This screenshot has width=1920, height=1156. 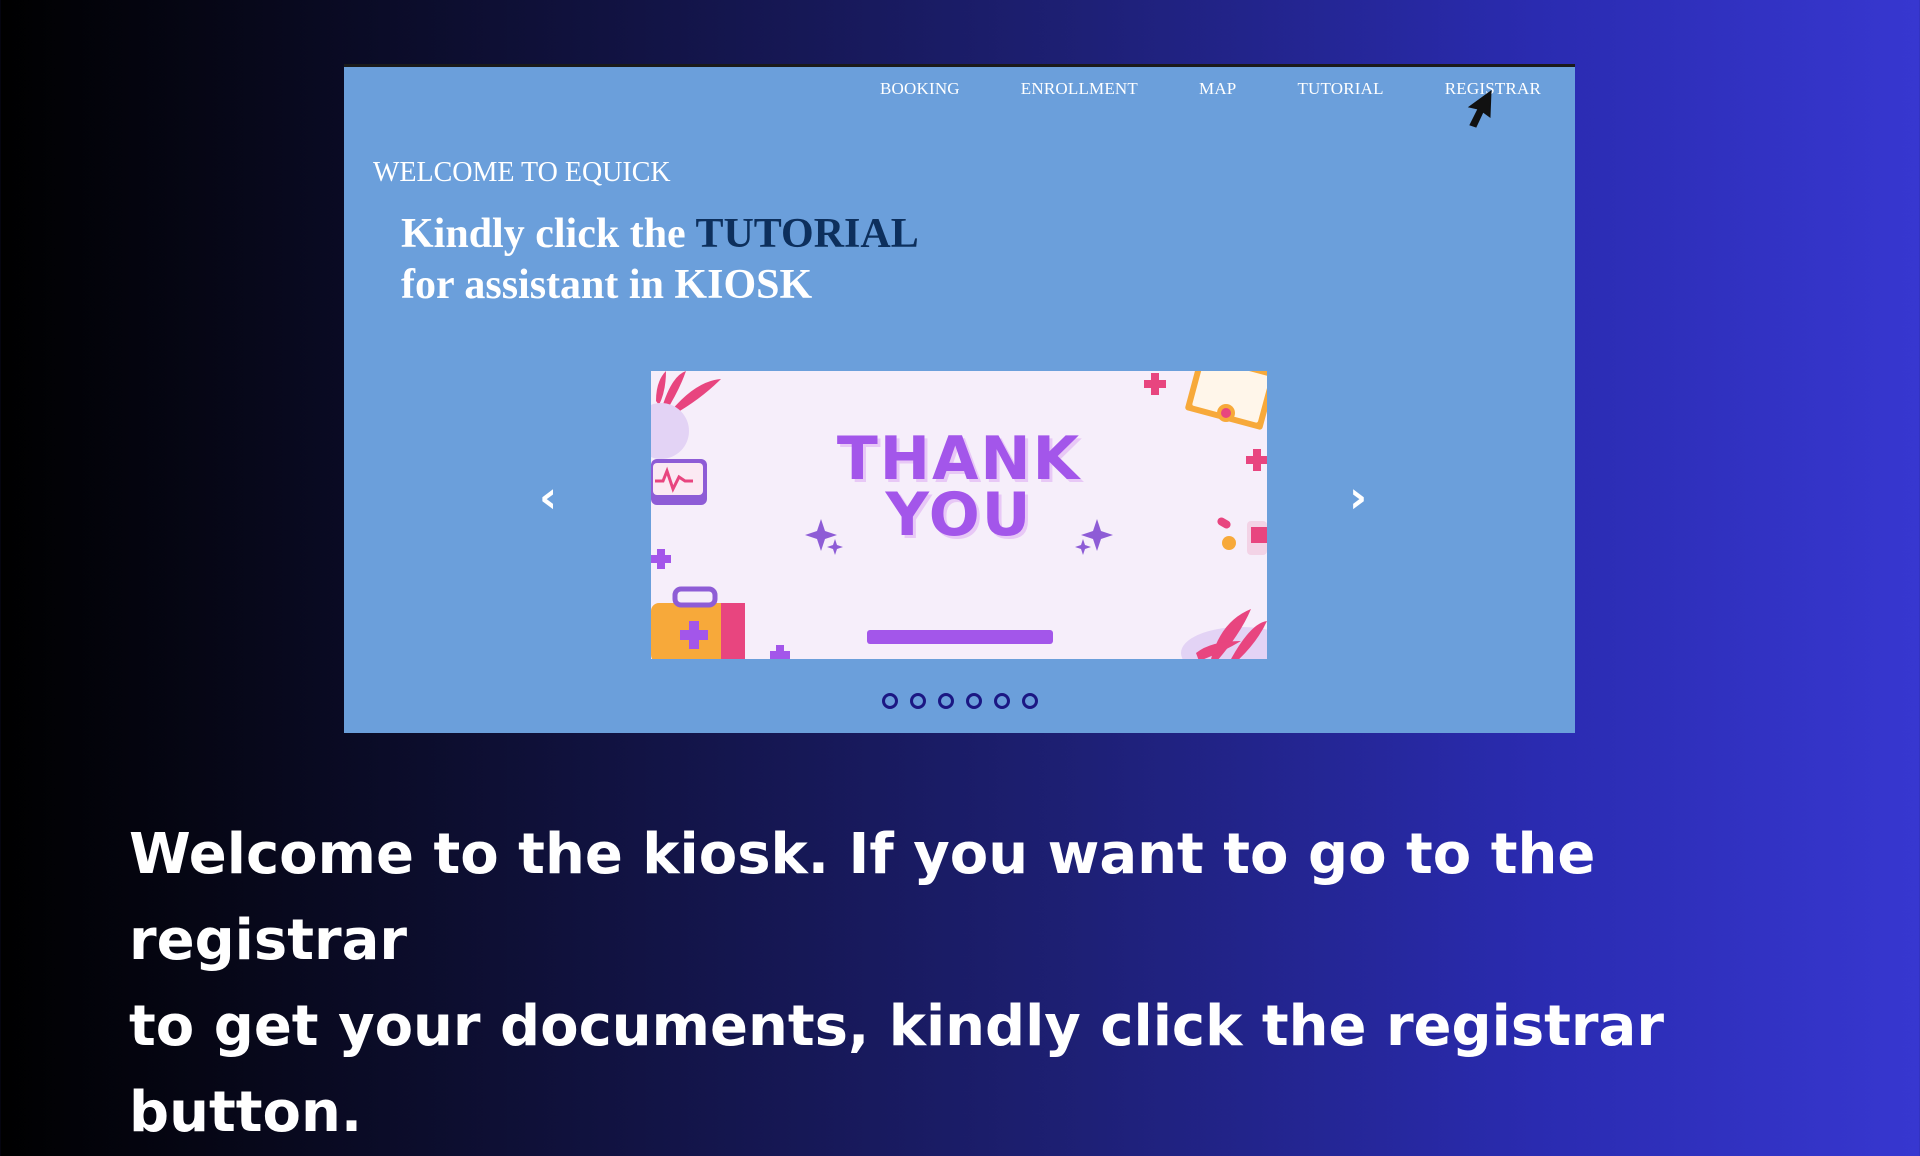 I want to click on thank-you-title: THANK YOU, so click(x=959, y=487).